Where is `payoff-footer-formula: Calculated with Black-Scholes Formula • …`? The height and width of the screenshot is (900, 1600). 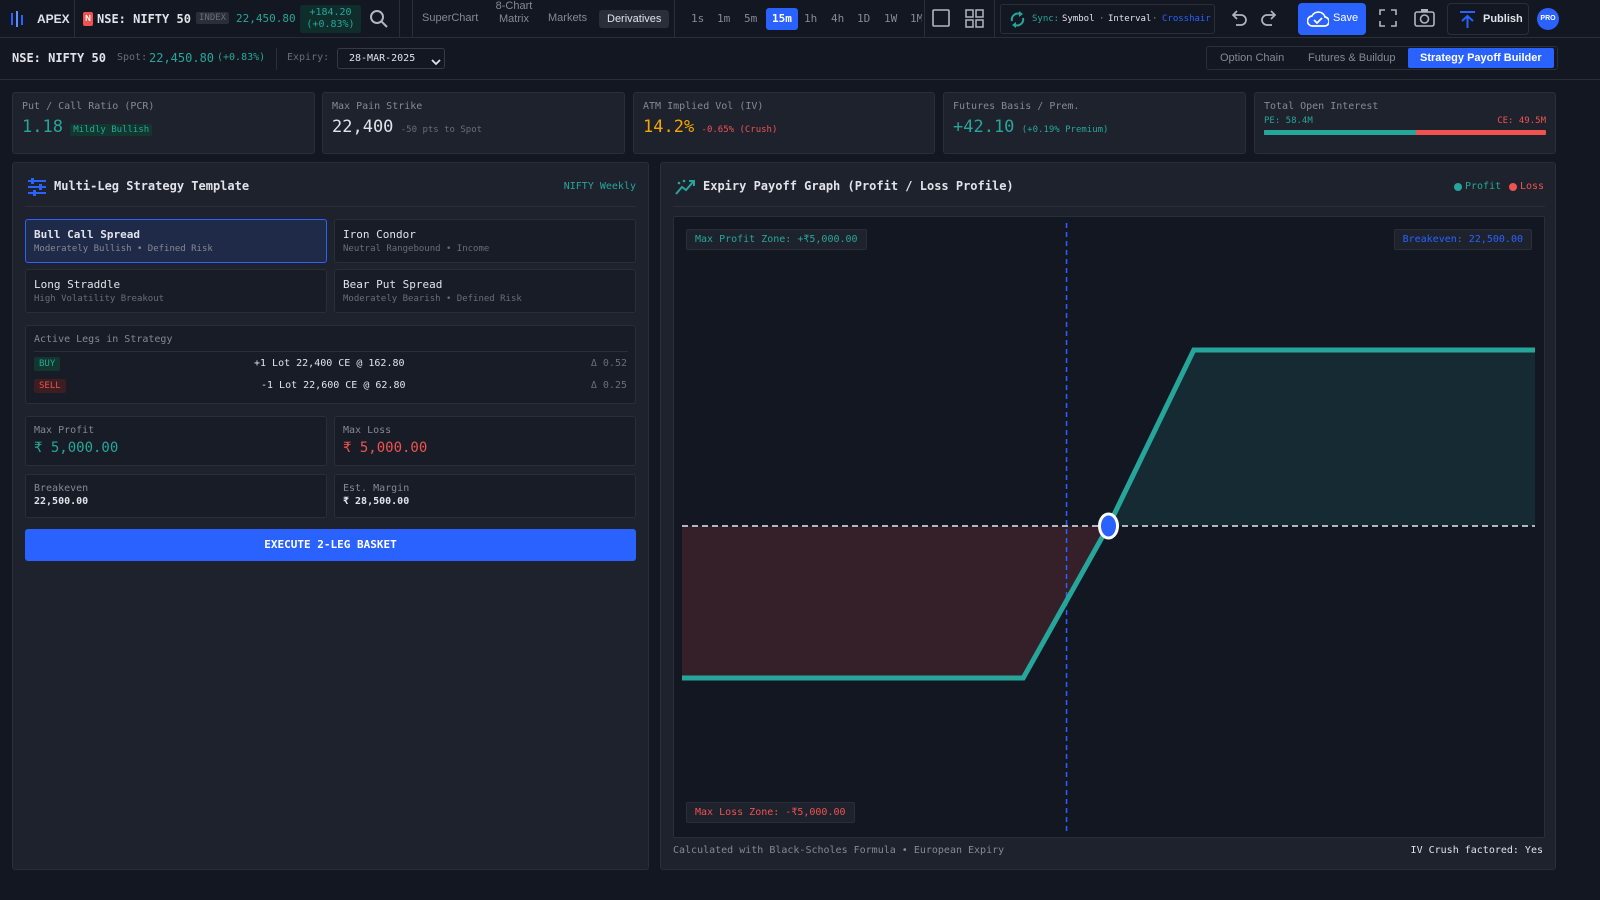 payoff-footer-formula: Calculated with Black-Scholes Formula • … is located at coordinates (839, 850).